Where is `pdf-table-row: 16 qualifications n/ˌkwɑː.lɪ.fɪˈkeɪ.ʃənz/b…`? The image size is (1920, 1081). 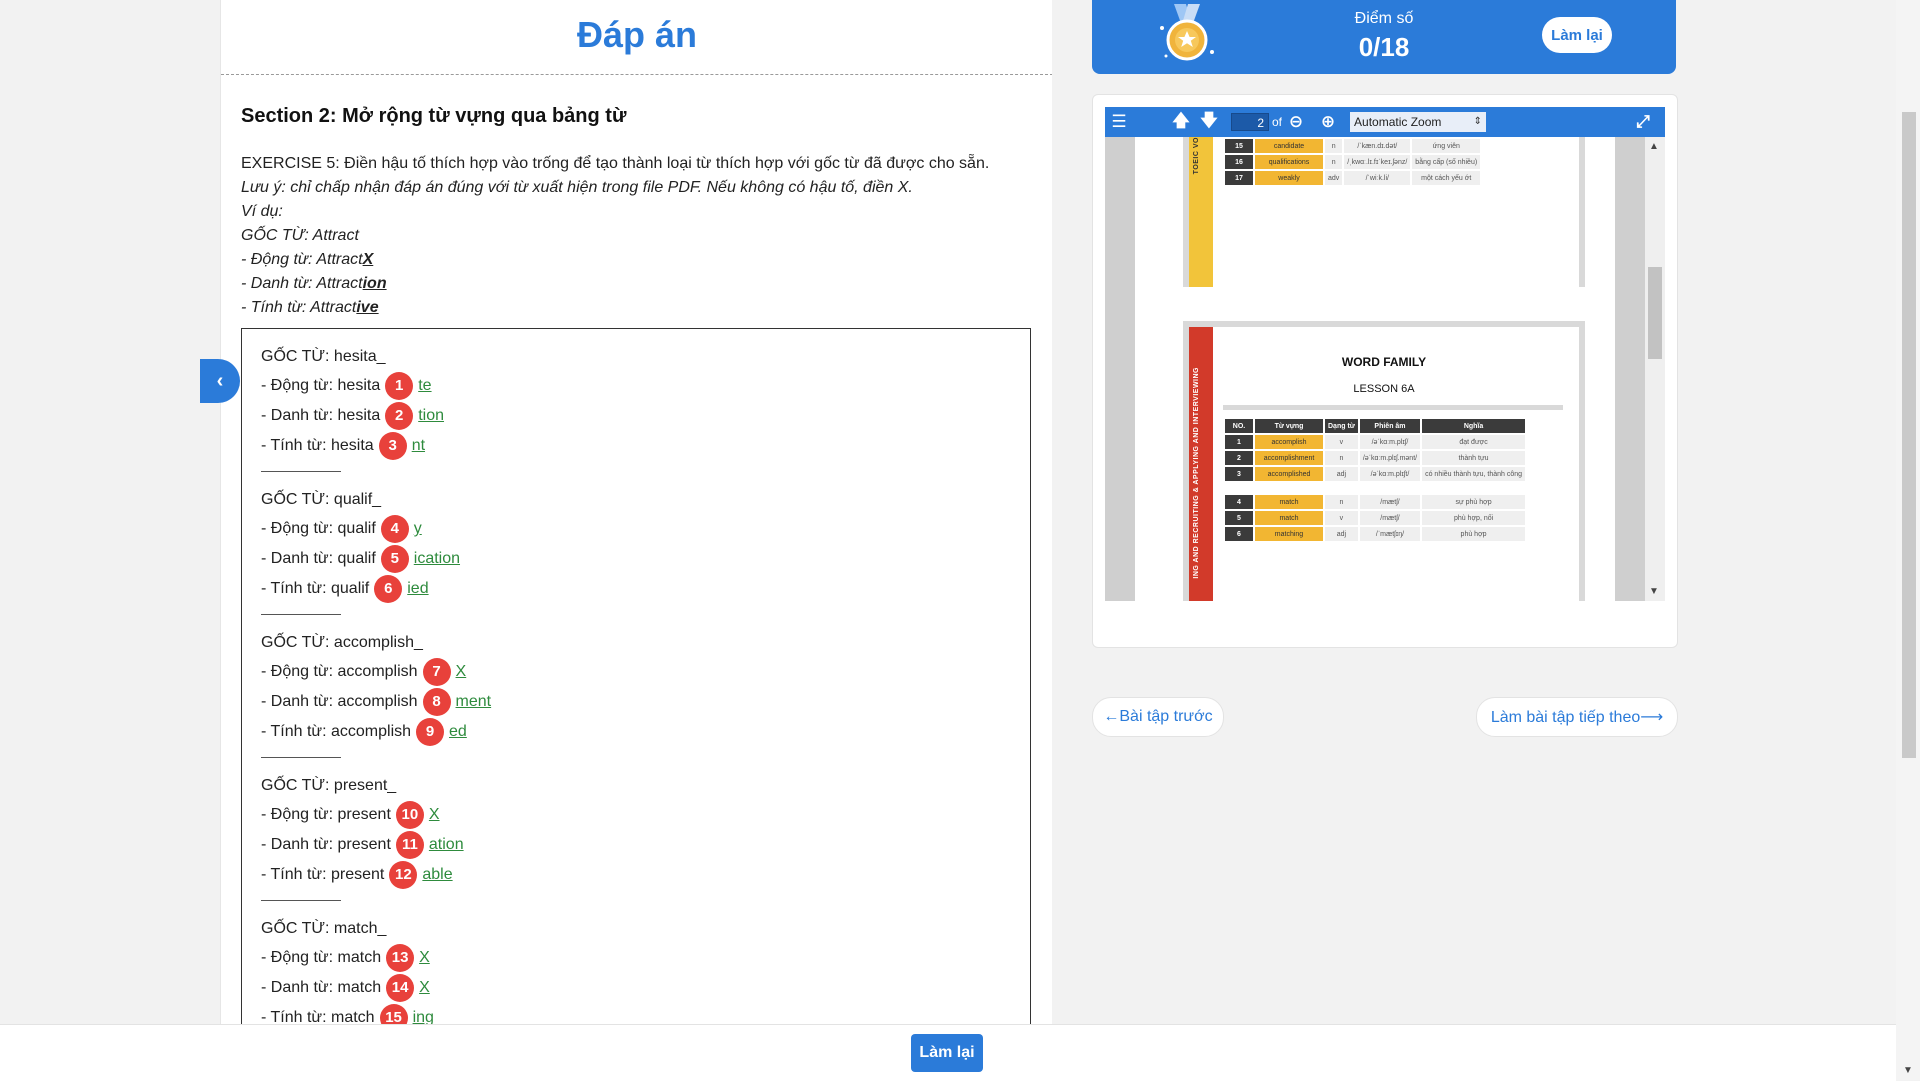 pdf-table-row: 16 qualifications n/ˌkwɑː.lɪ.fɪˈkeɪ.ʃənz/b… is located at coordinates (1353, 162).